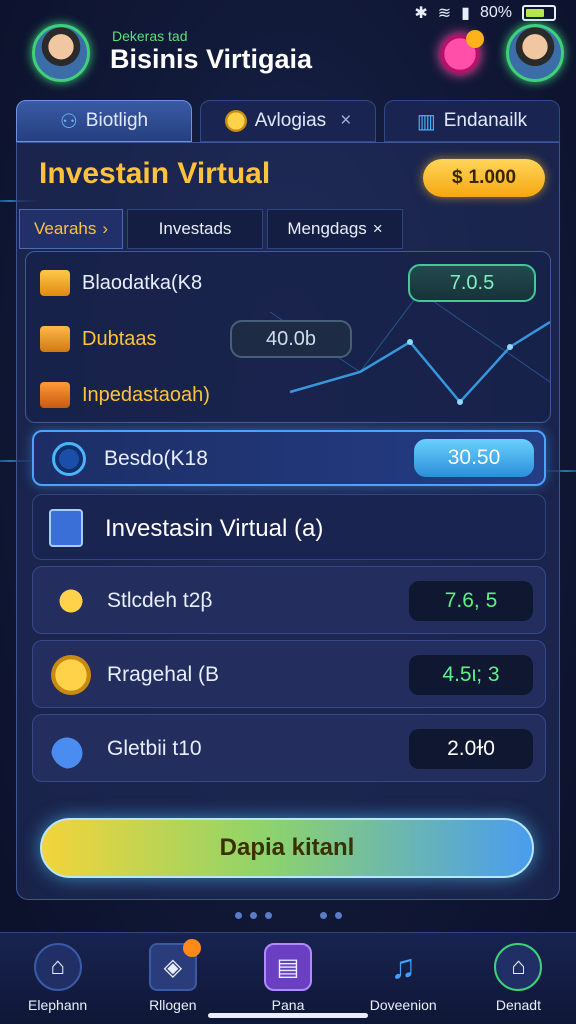 This screenshot has width=576, height=1024. I want to click on subtab-mengdags: Mengdags ×, so click(335, 229).